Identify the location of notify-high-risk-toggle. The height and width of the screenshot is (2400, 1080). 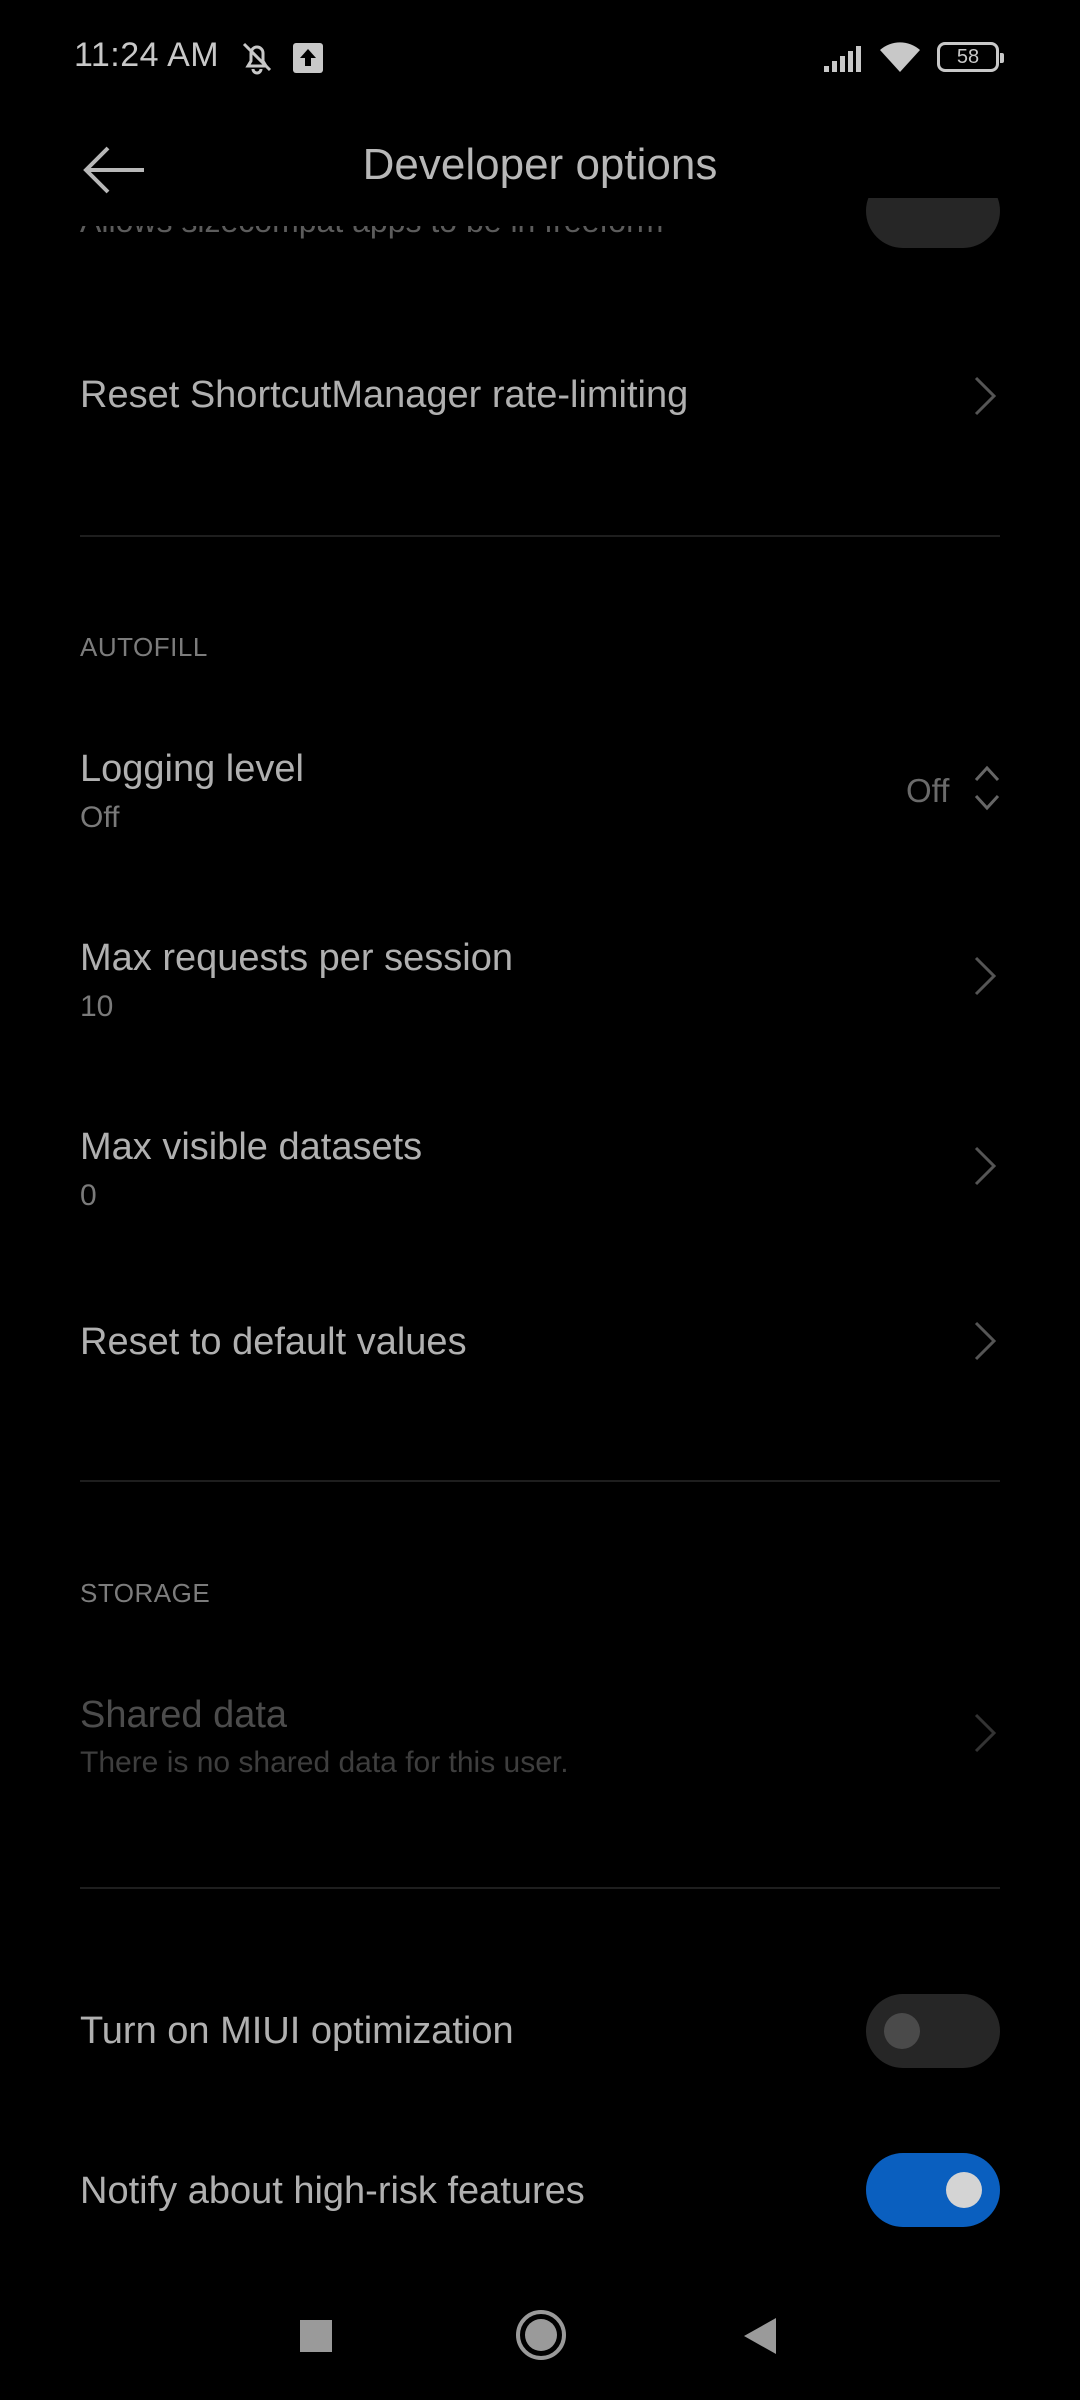
(933, 2190).